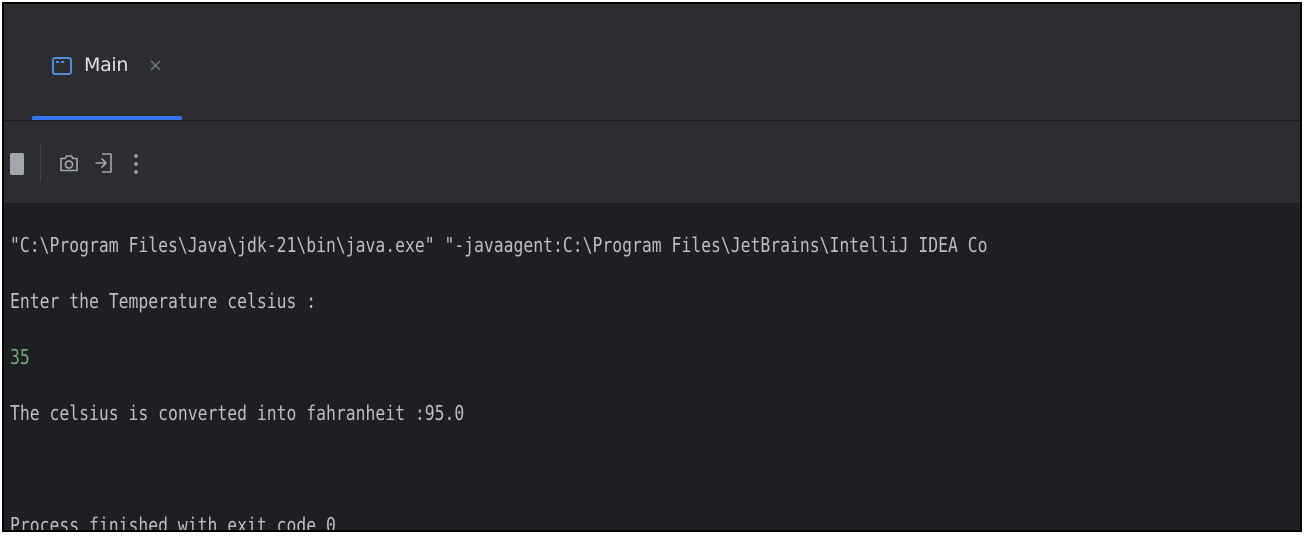 The image size is (1306, 536). I want to click on stop-icon, so click(17, 164).